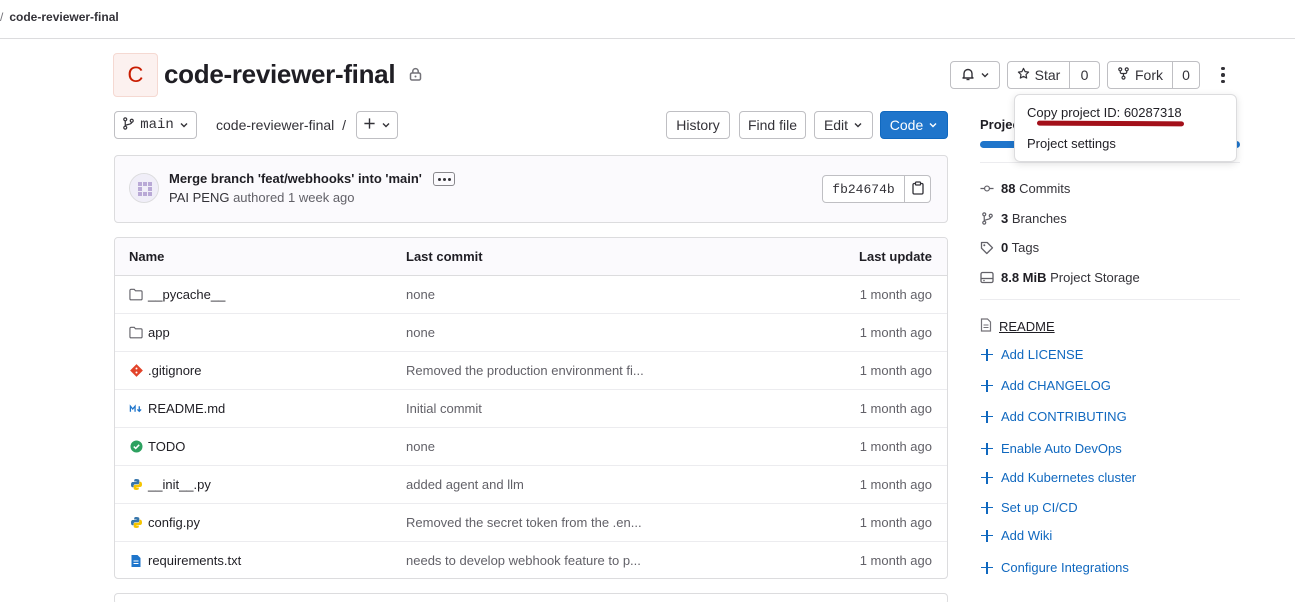 The image size is (1295, 602). What do you see at coordinates (465, 484) in the screenshot?
I see `file-last-commit: added agent and llm` at bounding box center [465, 484].